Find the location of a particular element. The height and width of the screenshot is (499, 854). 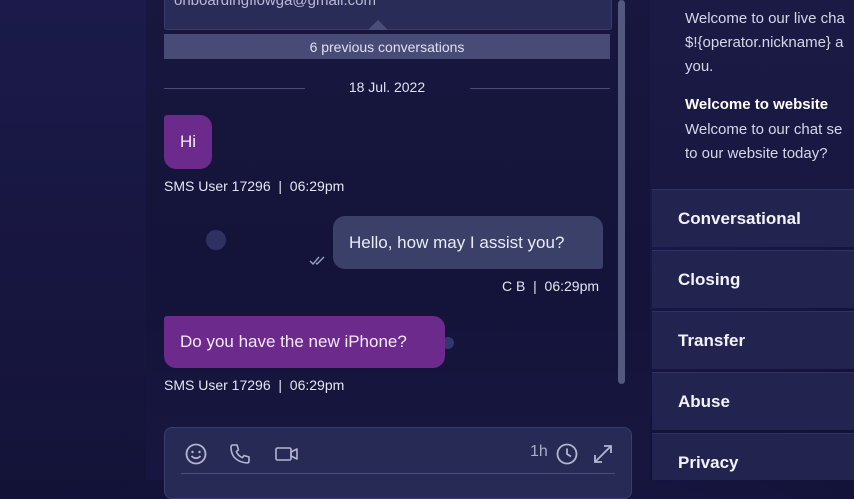

category-privacy: Privacy is located at coordinates (753, 456).